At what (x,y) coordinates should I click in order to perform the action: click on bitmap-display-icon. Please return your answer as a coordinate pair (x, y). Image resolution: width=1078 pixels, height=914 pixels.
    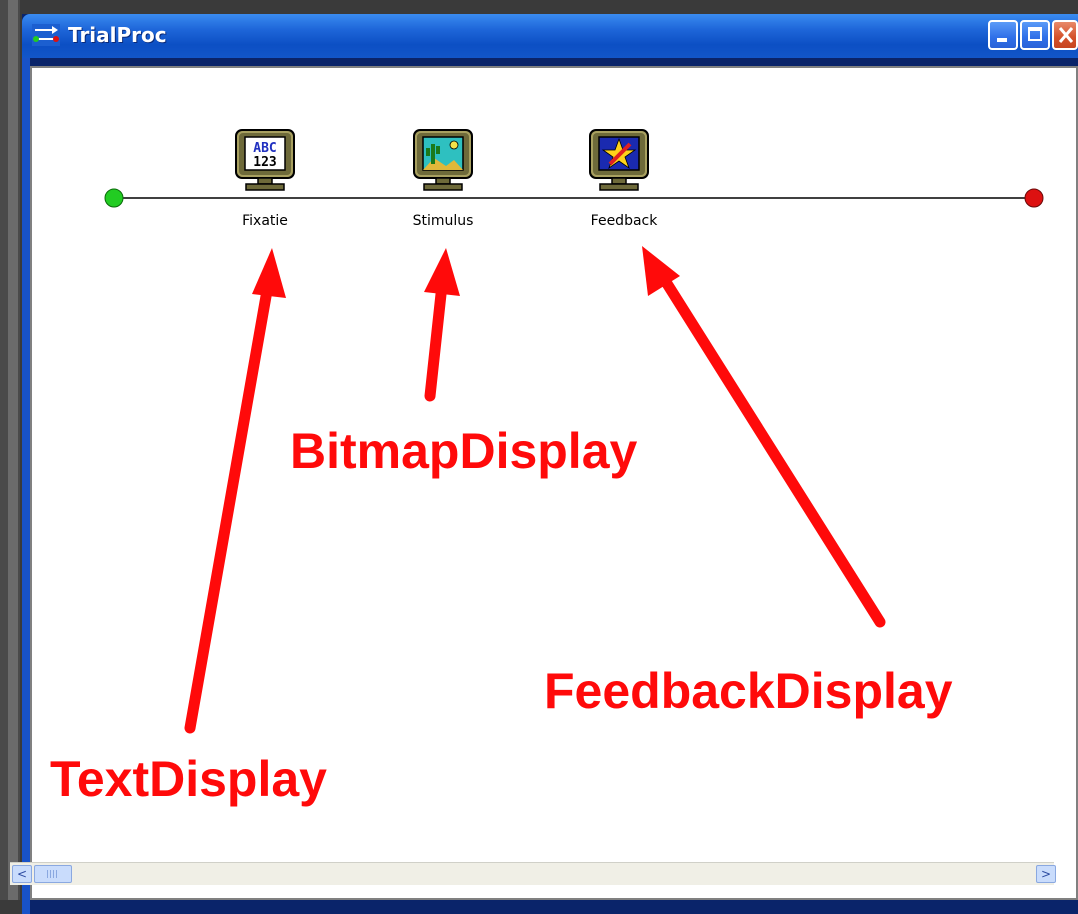
    Looking at the image, I should click on (443, 160).